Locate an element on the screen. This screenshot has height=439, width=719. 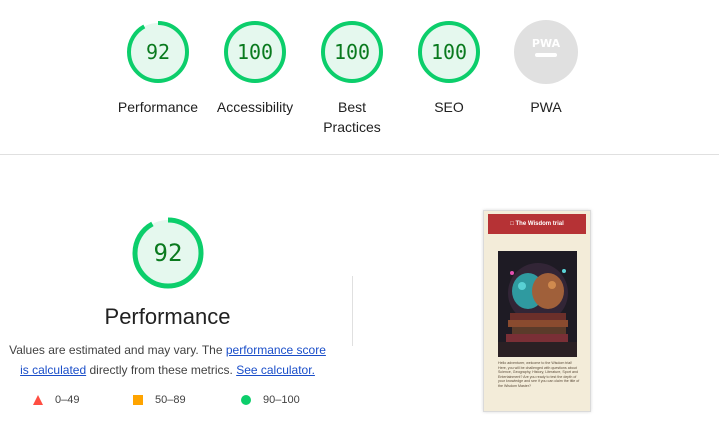
legend-pass: 90–100 is located at coordinates (270, 400).